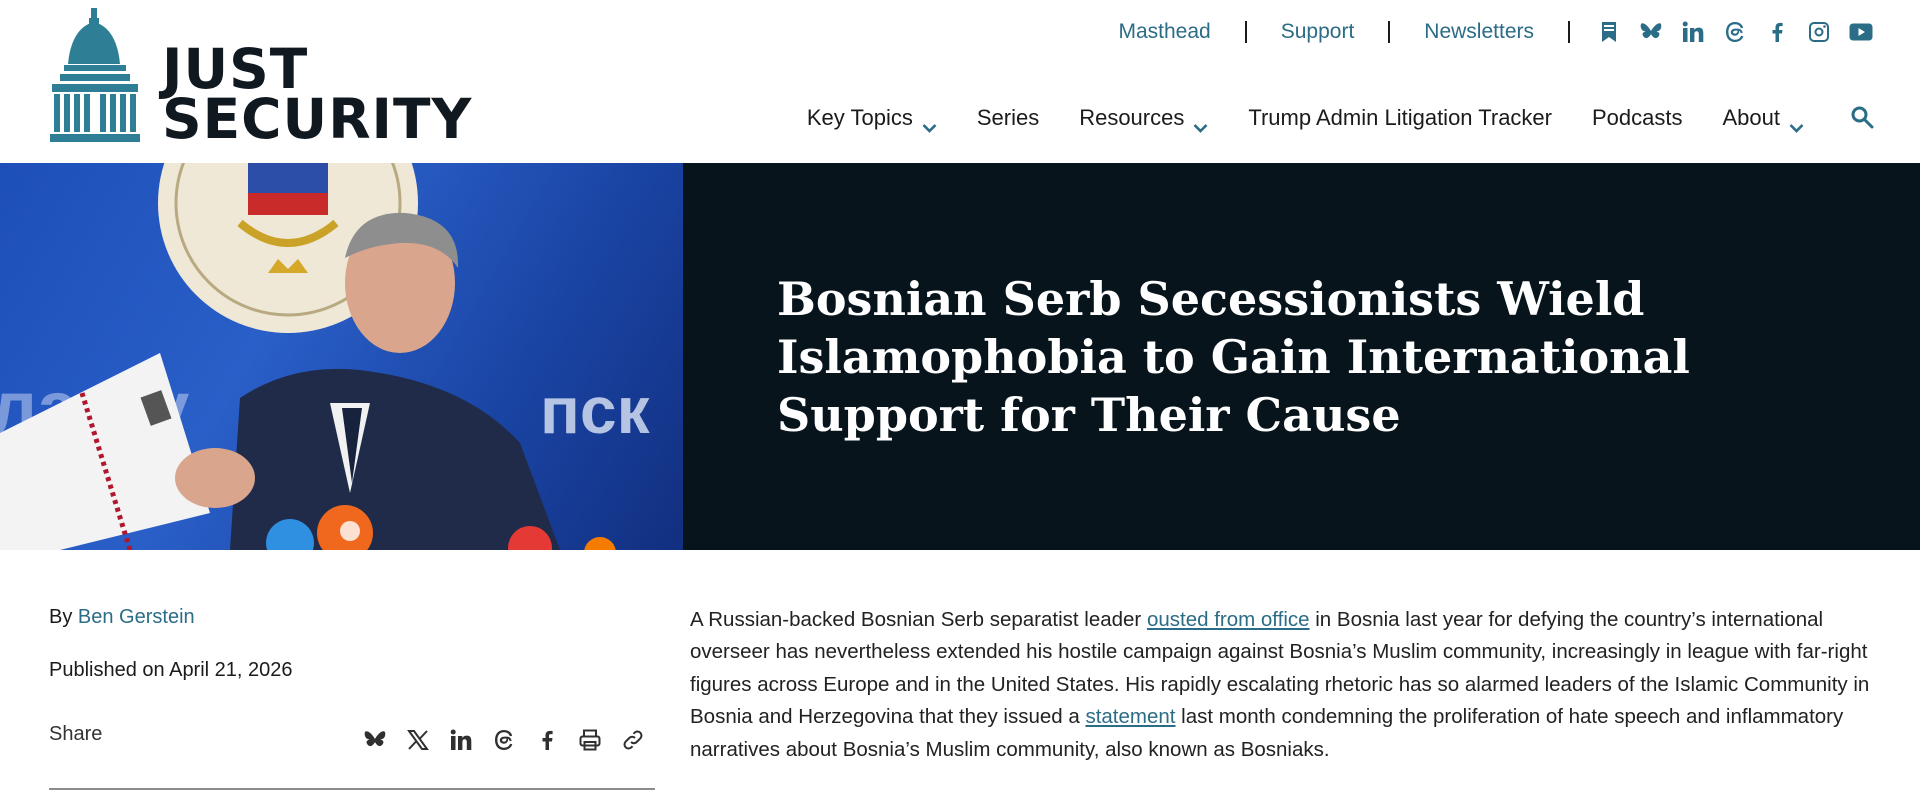 Image resolution: width=1920 pixels, height=803 pixels. I want to click on logo-wordmark: JUST SECURITY, so click(317, 96).